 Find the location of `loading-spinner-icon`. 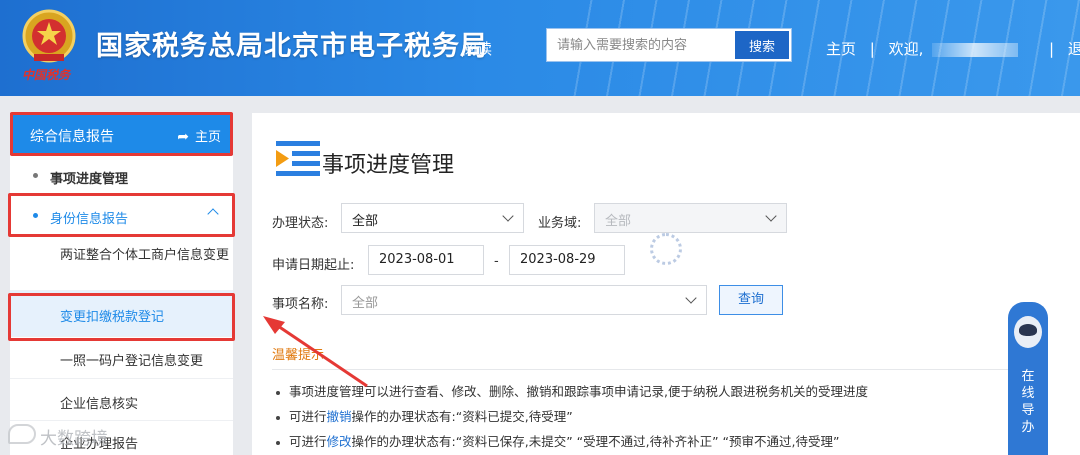

loading-spinner-icon is located at coordinates (666, 249).